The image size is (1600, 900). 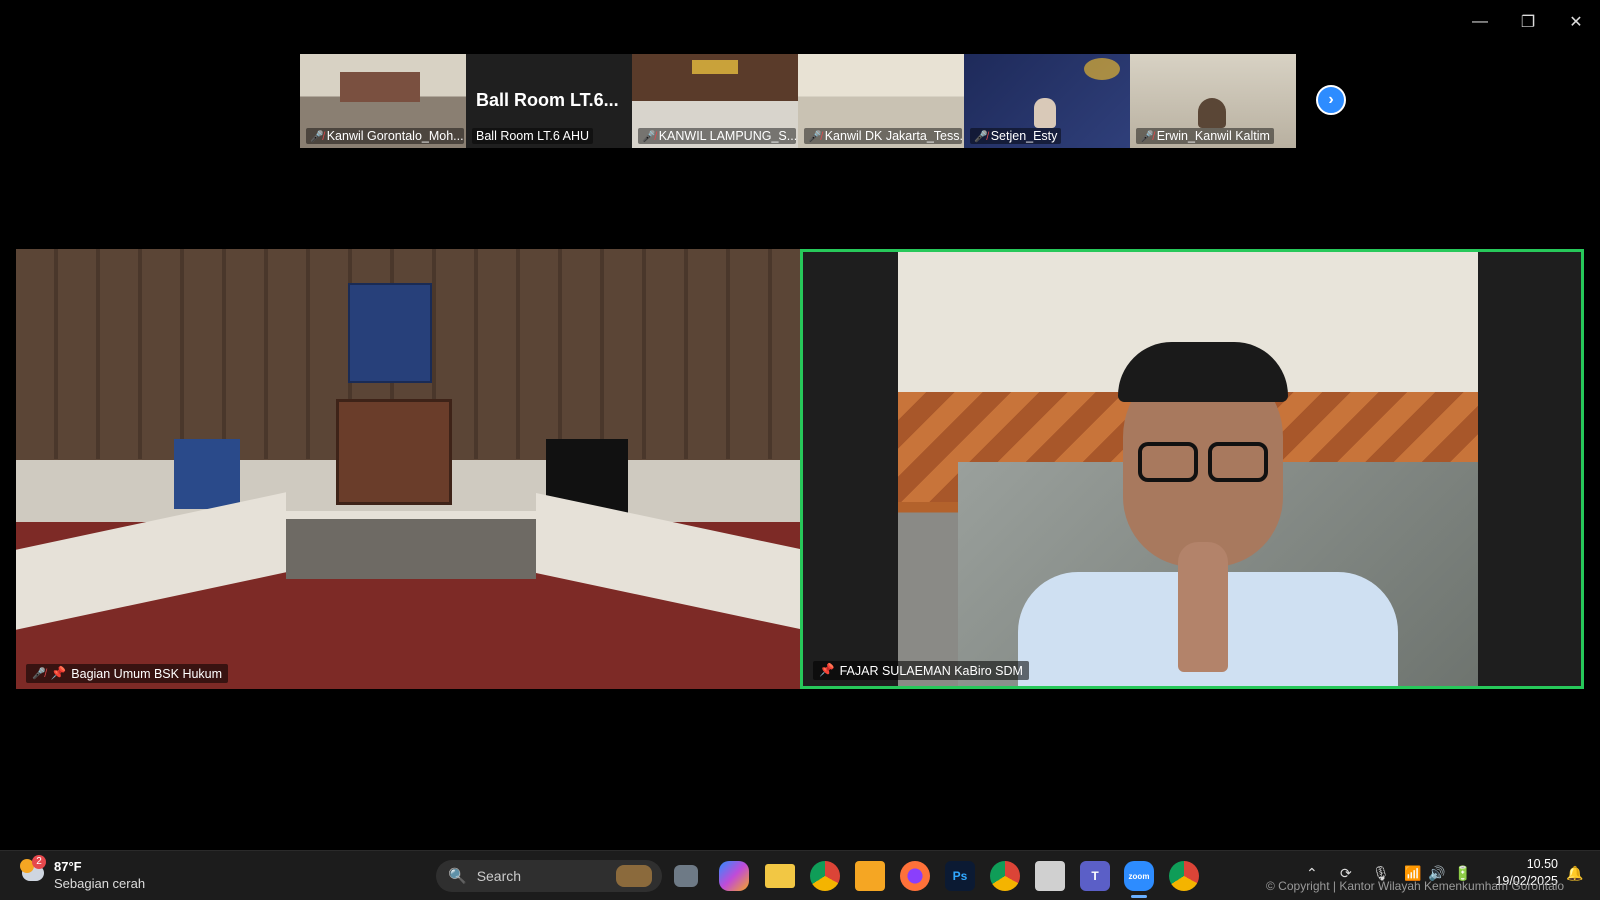 What do you see at coordinates (915, 876) in the screenshot?
I see `firefox-icon` at bounding box center [915, 876].